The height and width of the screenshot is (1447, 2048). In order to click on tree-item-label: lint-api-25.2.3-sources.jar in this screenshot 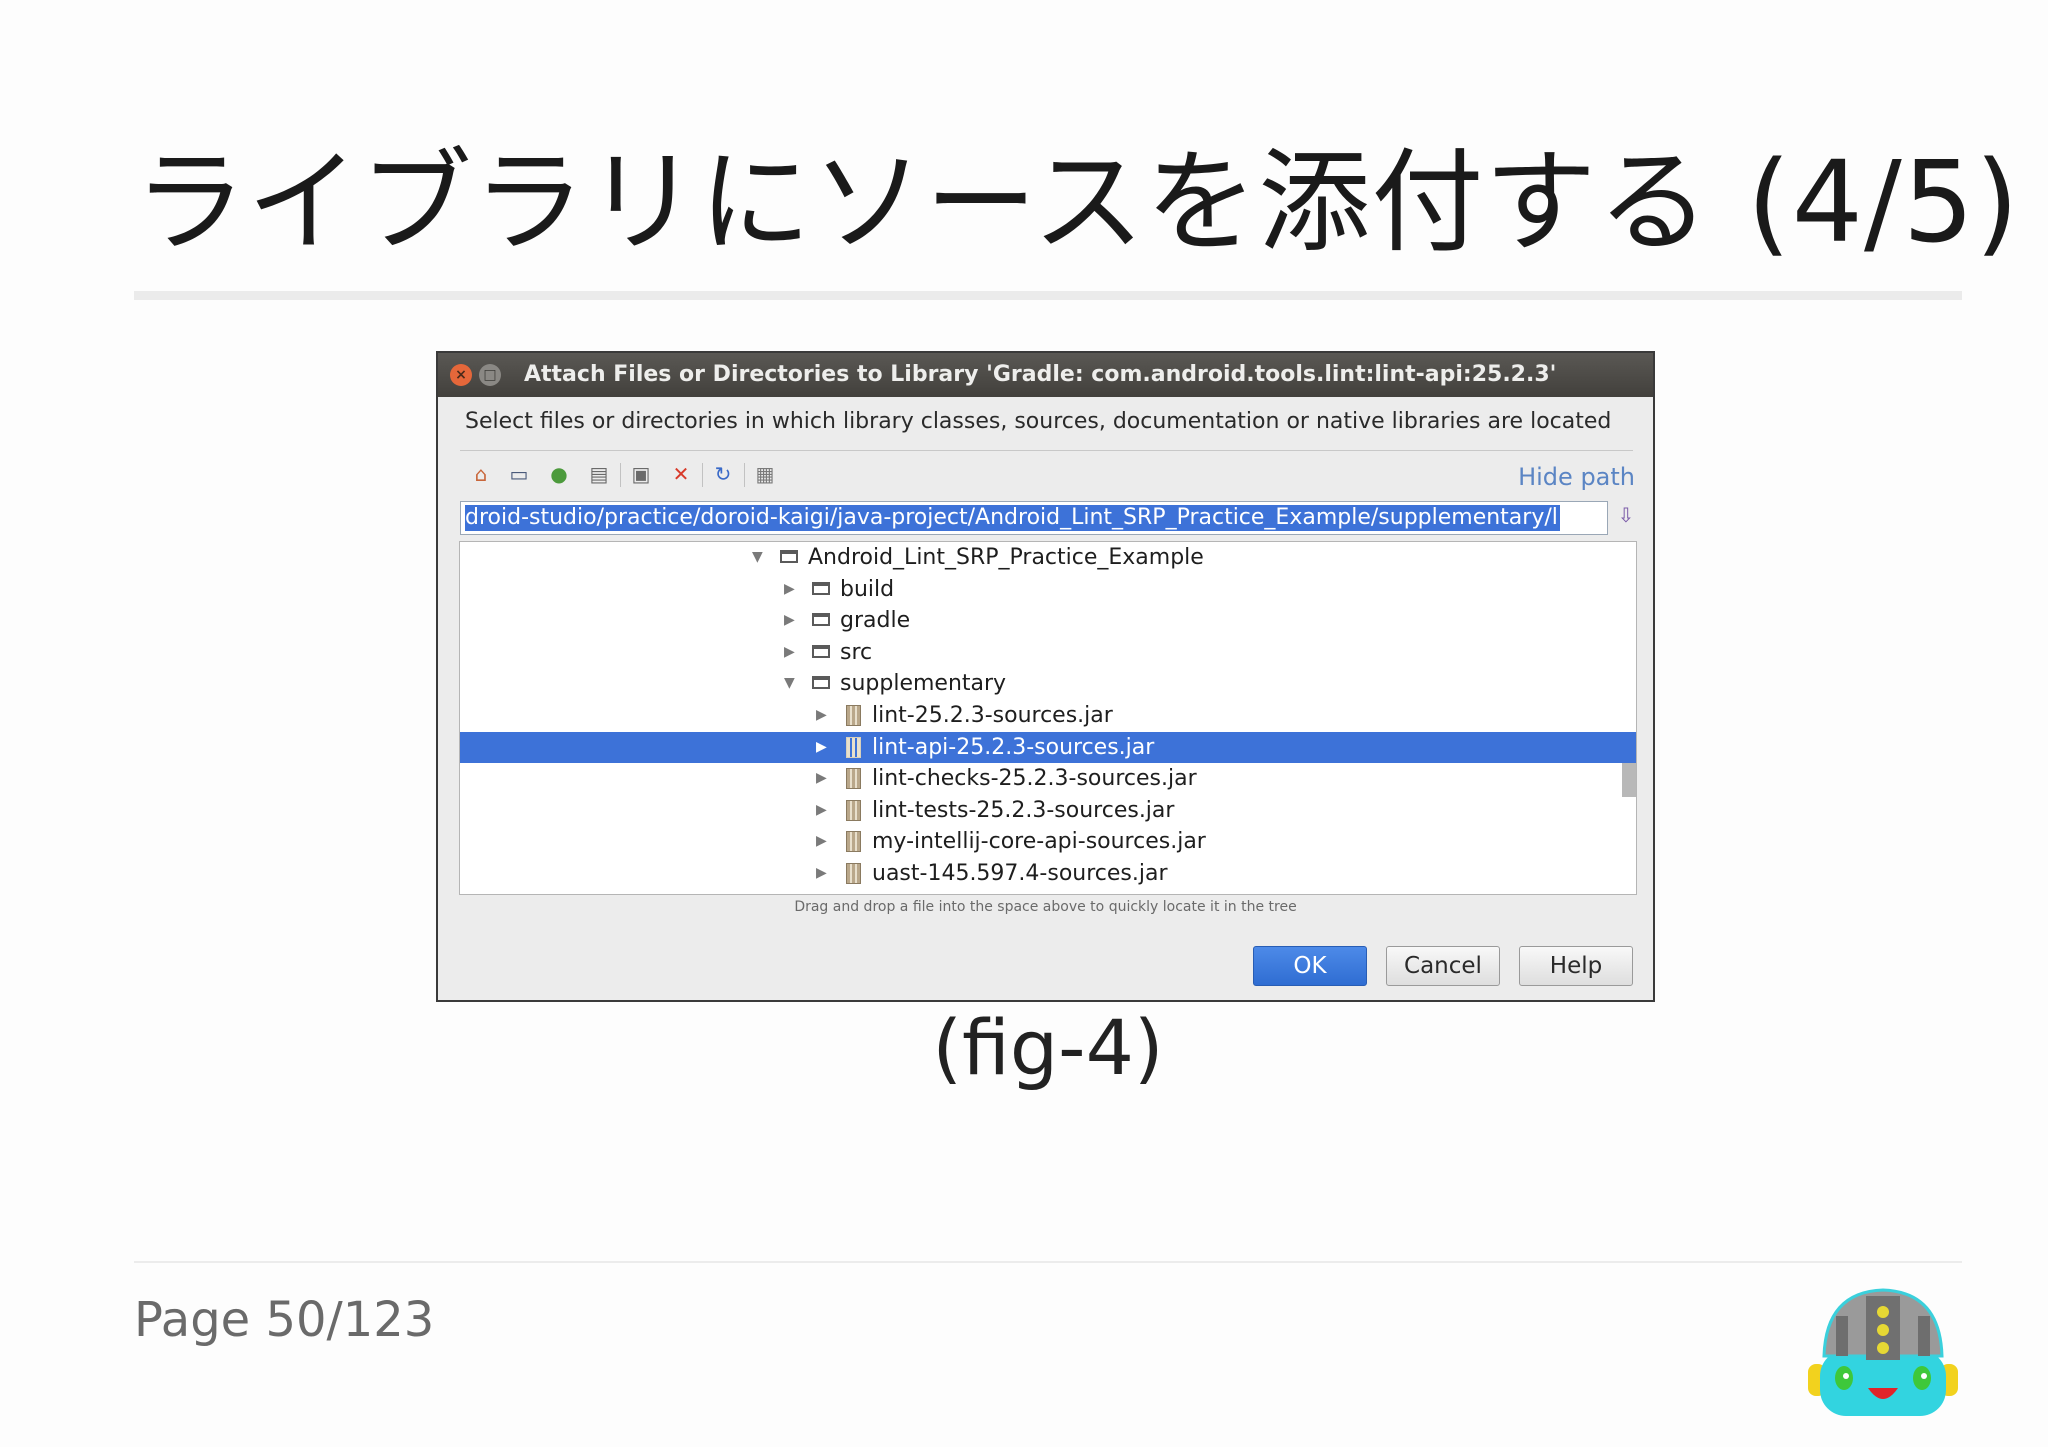, I will do `click(1013, 747)`.